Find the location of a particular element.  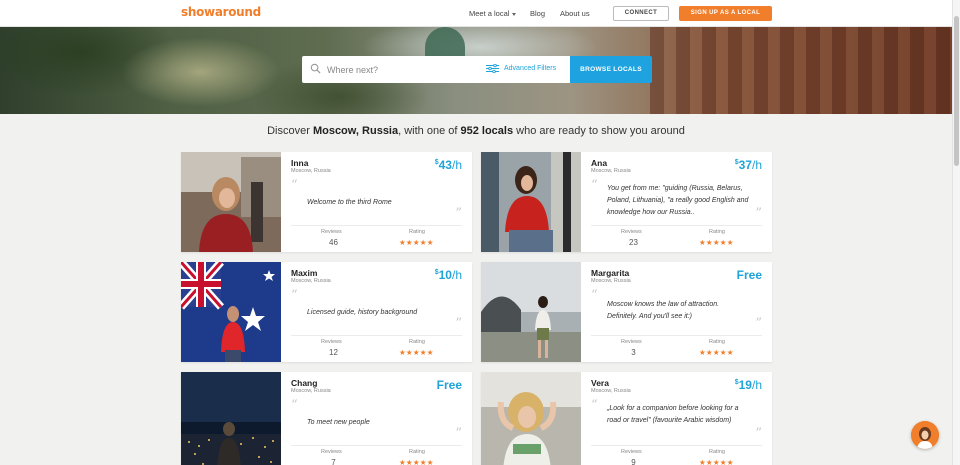

headline-mid: , with one of is located at coordinates (429, 131).